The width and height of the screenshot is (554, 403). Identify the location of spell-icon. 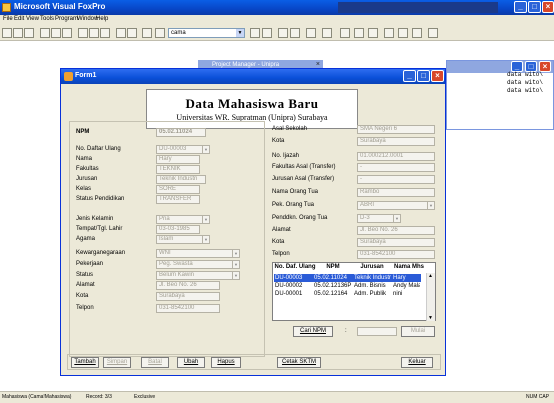
(67, 33).